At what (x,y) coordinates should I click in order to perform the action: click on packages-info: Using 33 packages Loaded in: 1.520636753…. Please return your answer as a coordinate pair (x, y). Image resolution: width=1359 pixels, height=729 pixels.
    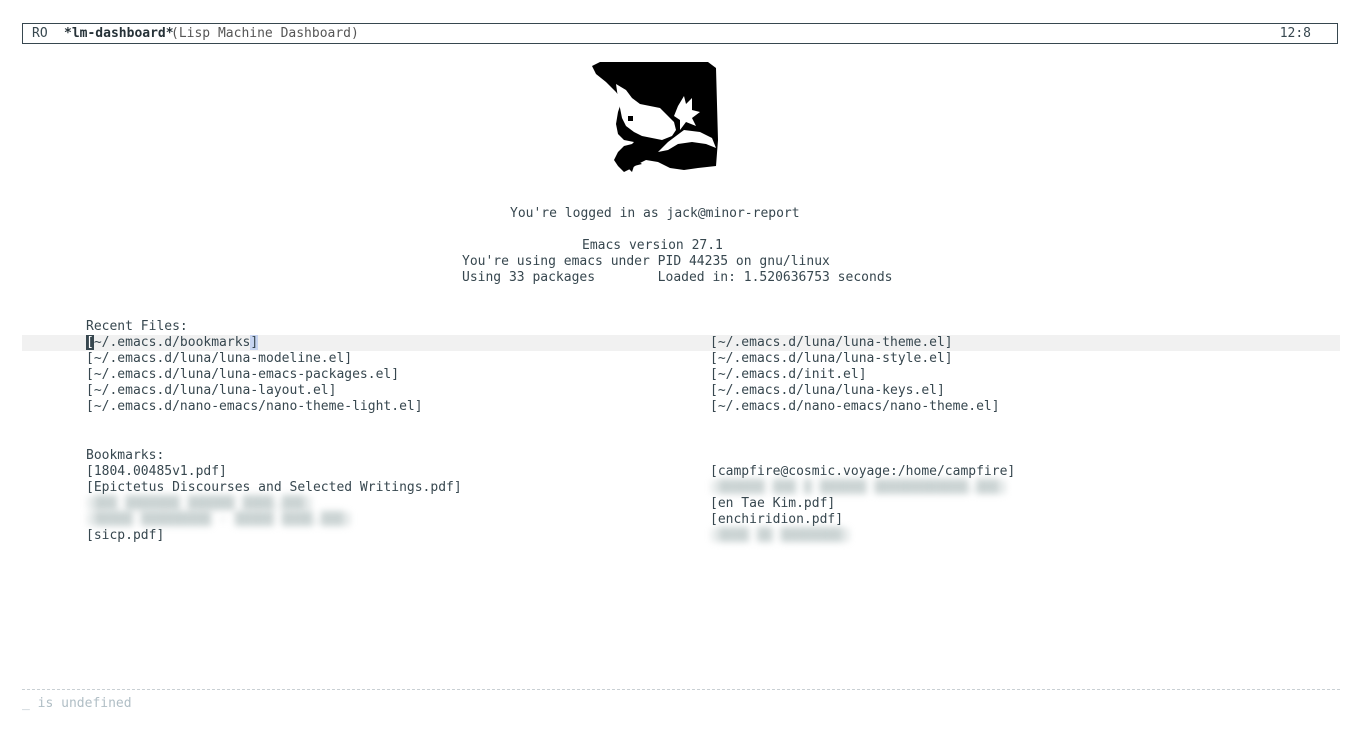
    Looking at the image, I should click on (677, 277).